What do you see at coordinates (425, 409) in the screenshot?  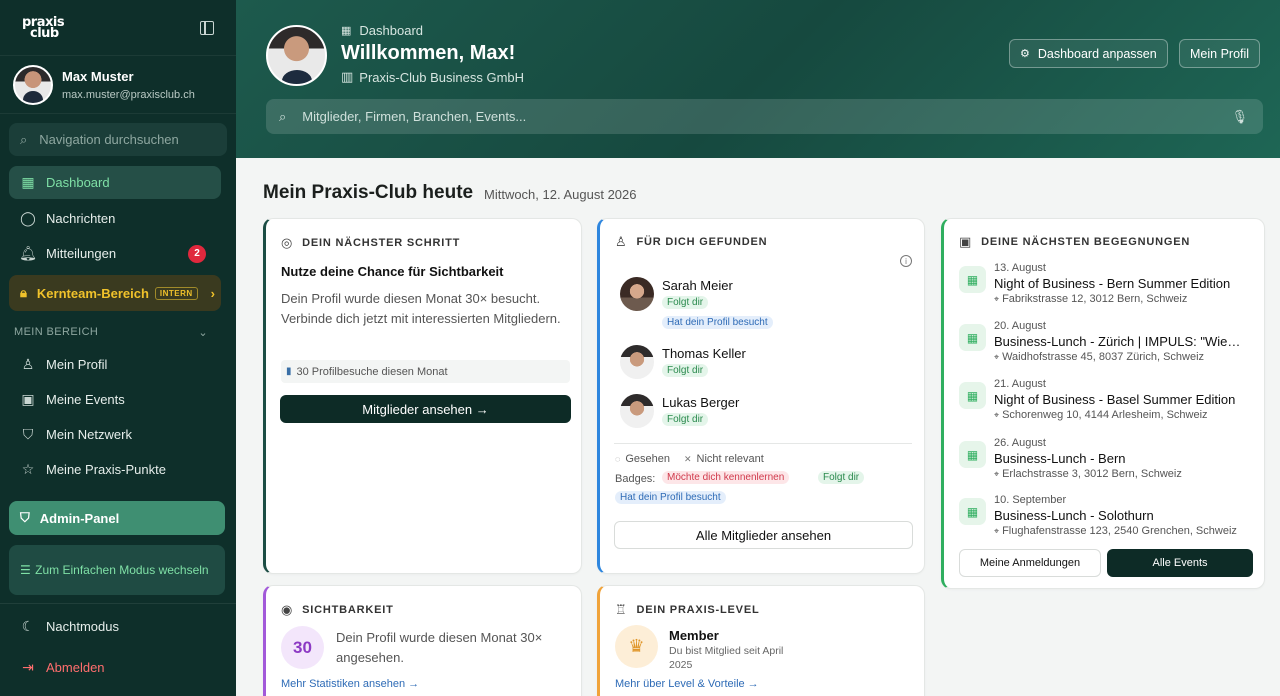 I see `view-members-button: Mitglieder ansehen →` at bounding box center [425, 409].